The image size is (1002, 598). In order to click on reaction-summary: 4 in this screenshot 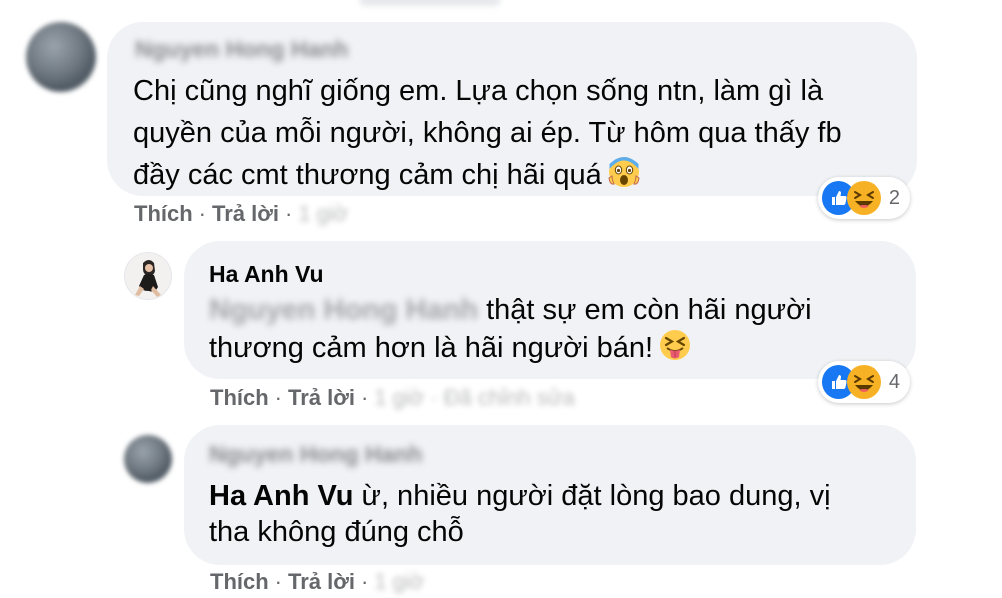, I will do `click(864, 382)`.